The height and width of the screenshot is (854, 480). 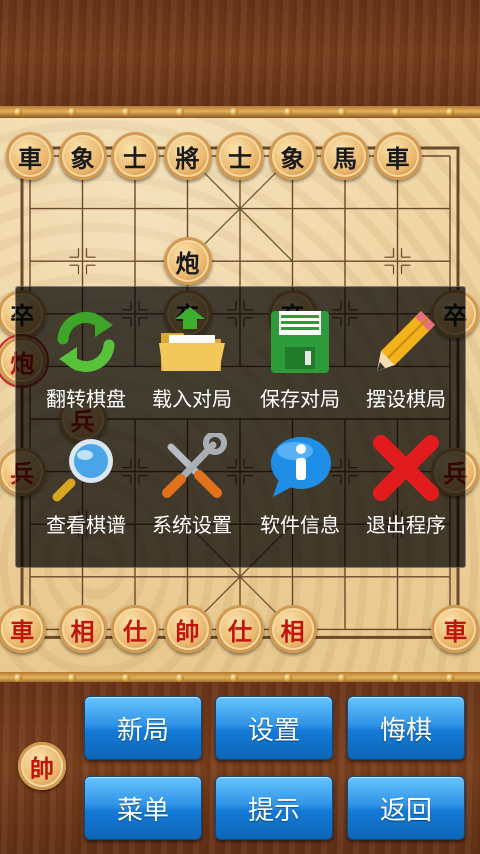 I want to click on menu-item-save-game: 保存对局, so click(x=300, y=363).